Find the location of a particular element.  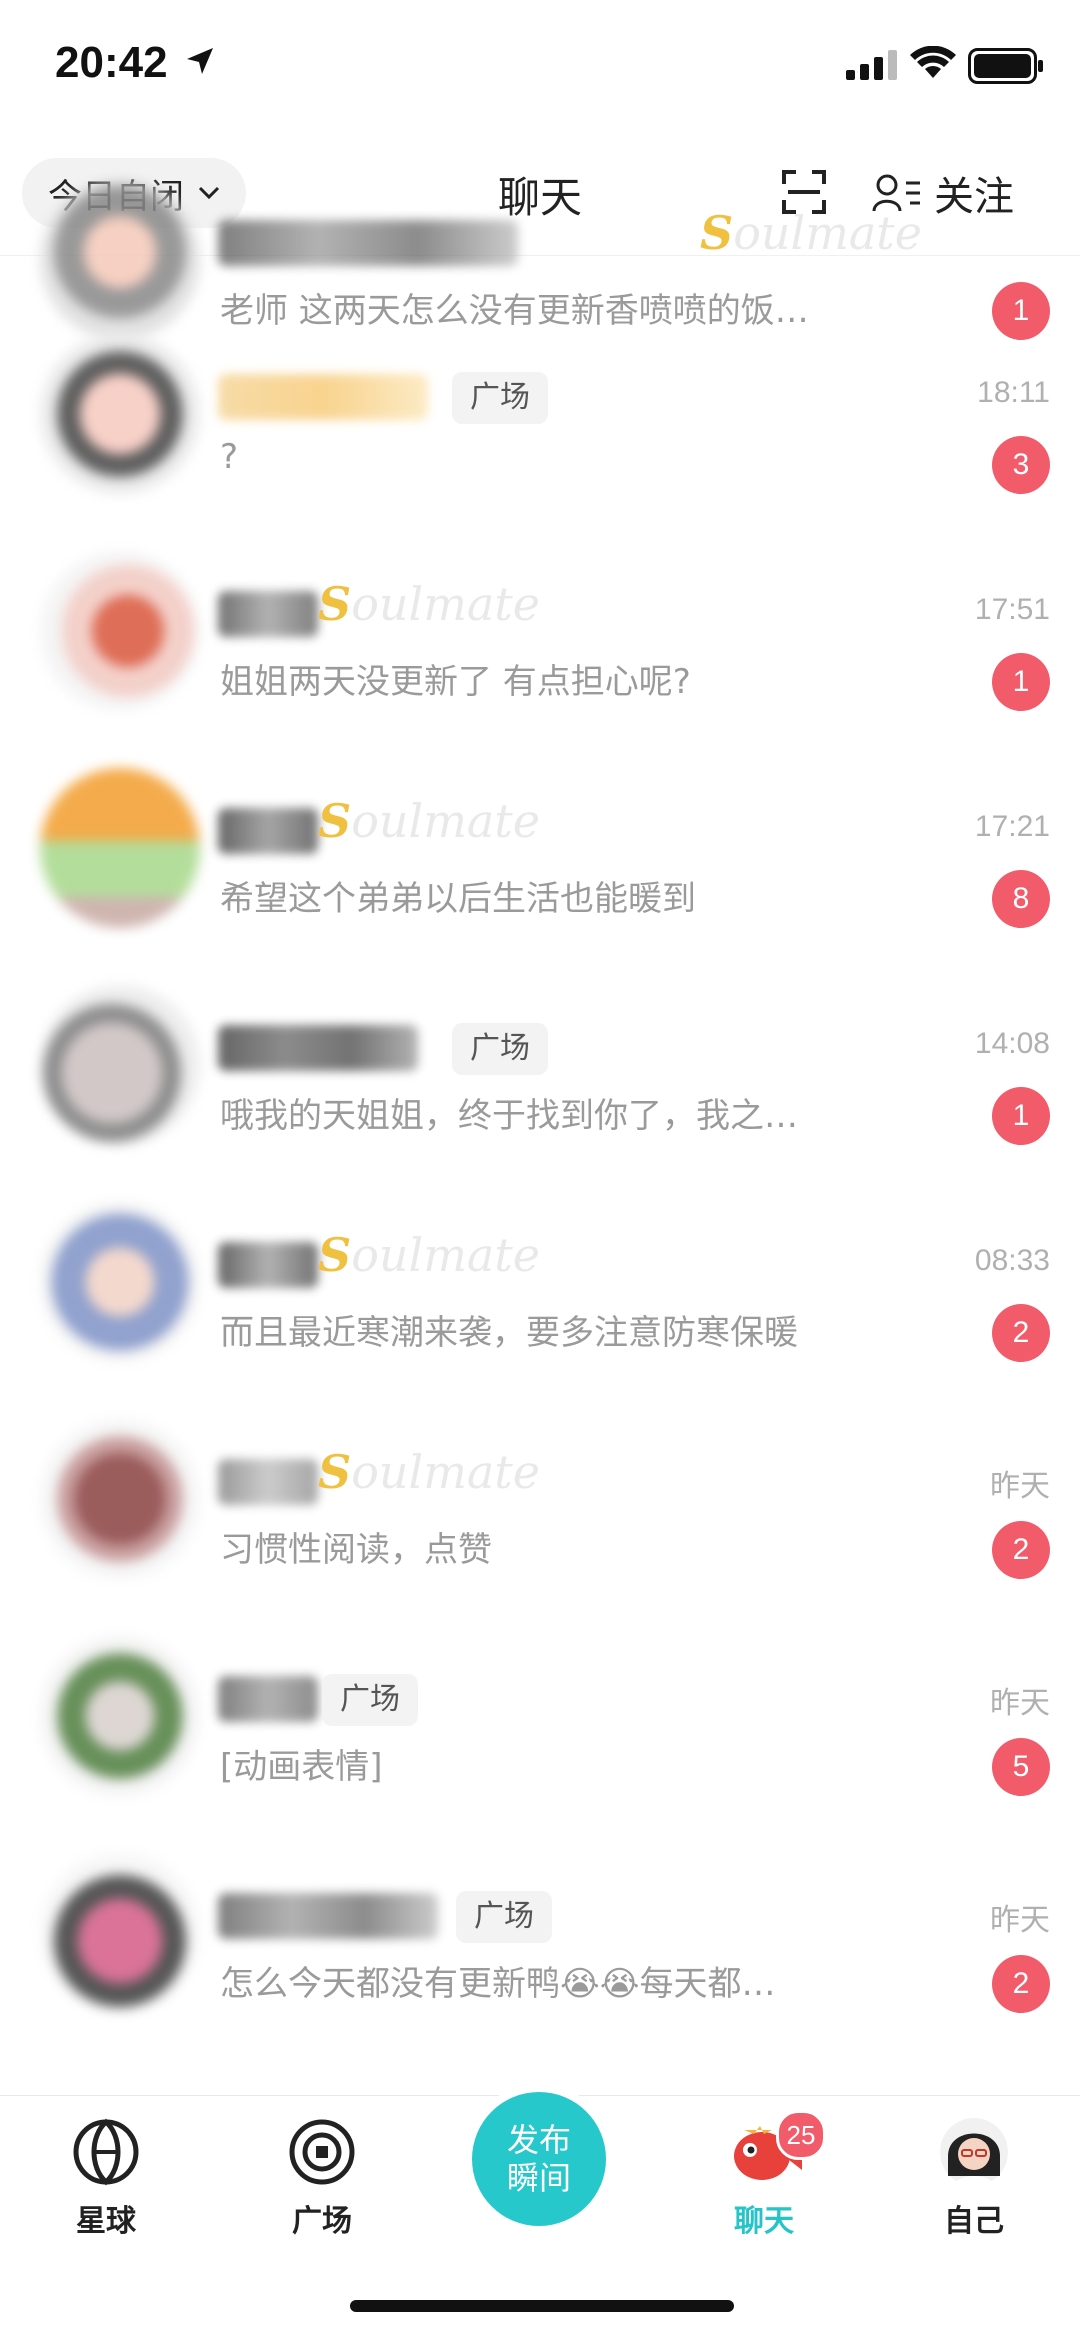

status-time: 20:42 is located at coordinates (111, 62).